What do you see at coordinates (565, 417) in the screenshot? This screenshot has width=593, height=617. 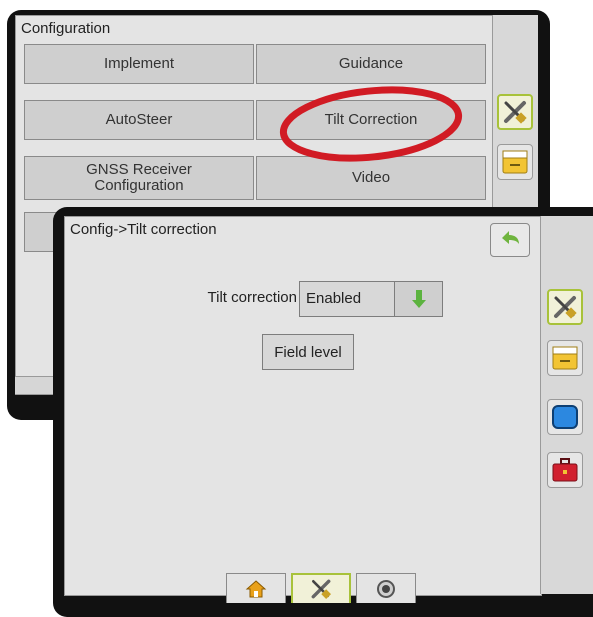 I see `monitor-icon` at bounding box center [565, 417].